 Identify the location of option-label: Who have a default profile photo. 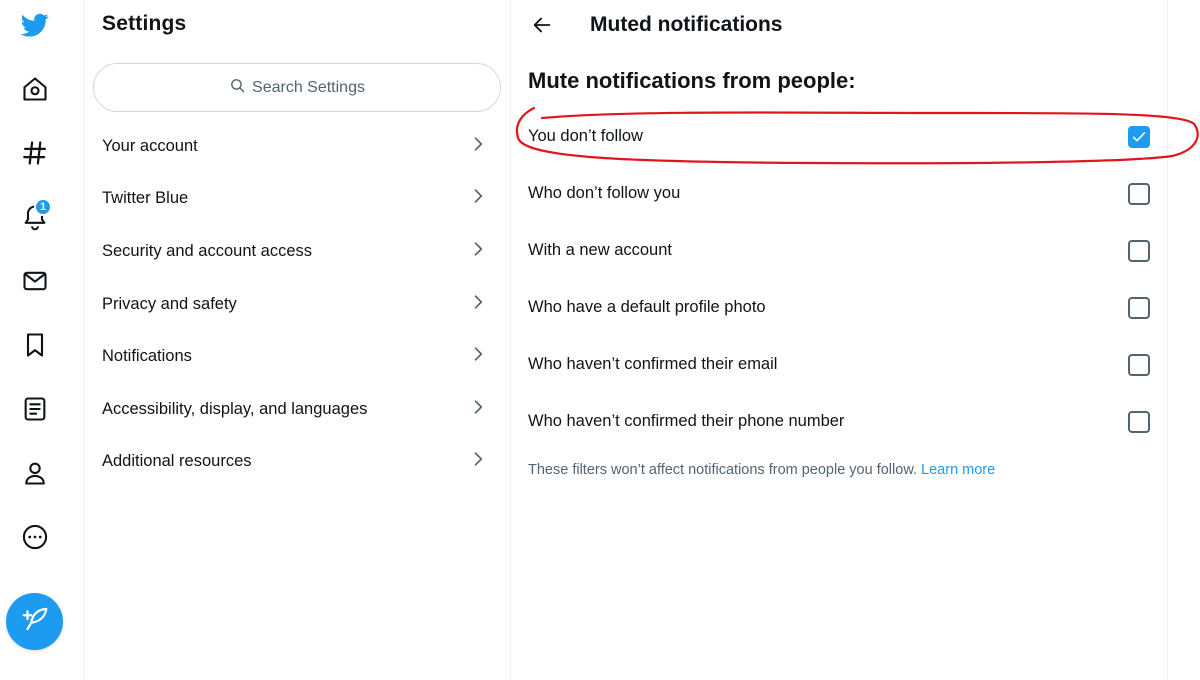
(647, 307).